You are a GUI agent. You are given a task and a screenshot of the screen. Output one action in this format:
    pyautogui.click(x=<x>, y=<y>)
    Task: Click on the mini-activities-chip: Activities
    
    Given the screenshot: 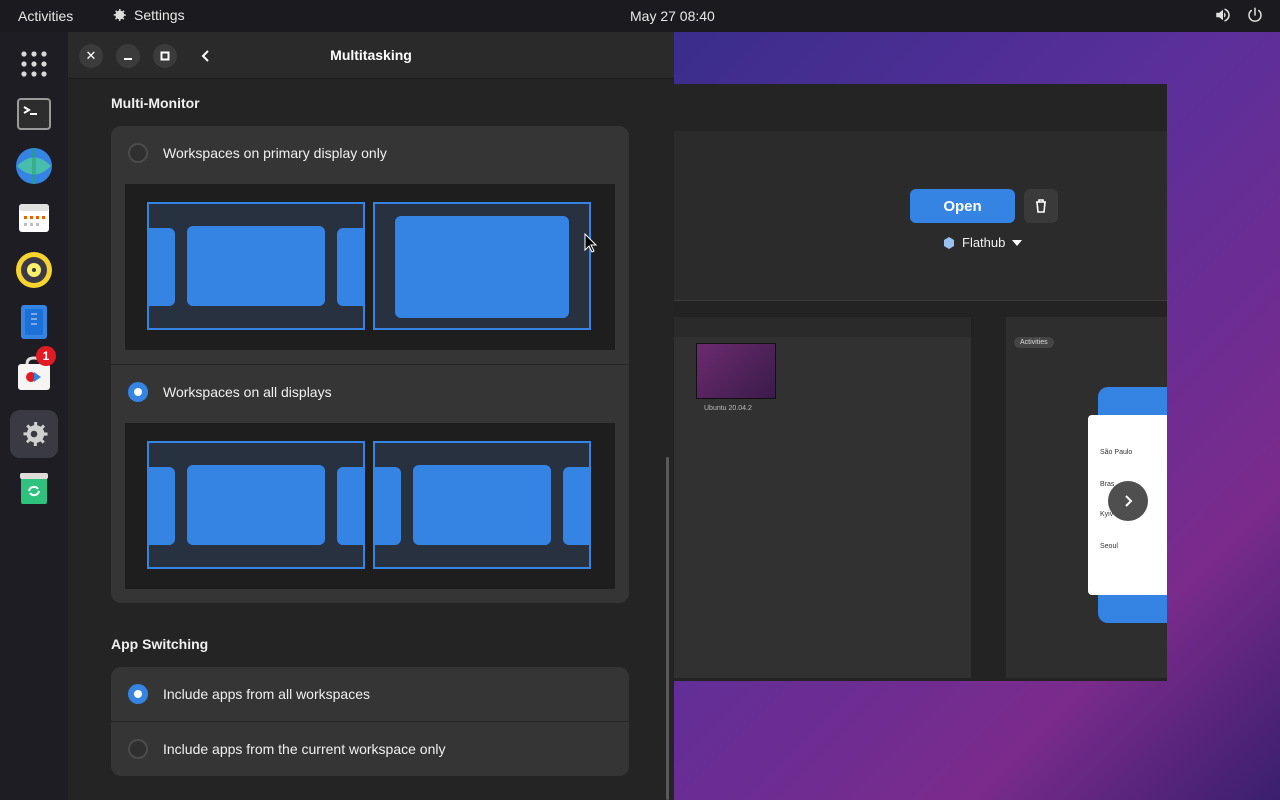 What is the action you would take?
    pyautogui.click(x=1034, y=342)
    